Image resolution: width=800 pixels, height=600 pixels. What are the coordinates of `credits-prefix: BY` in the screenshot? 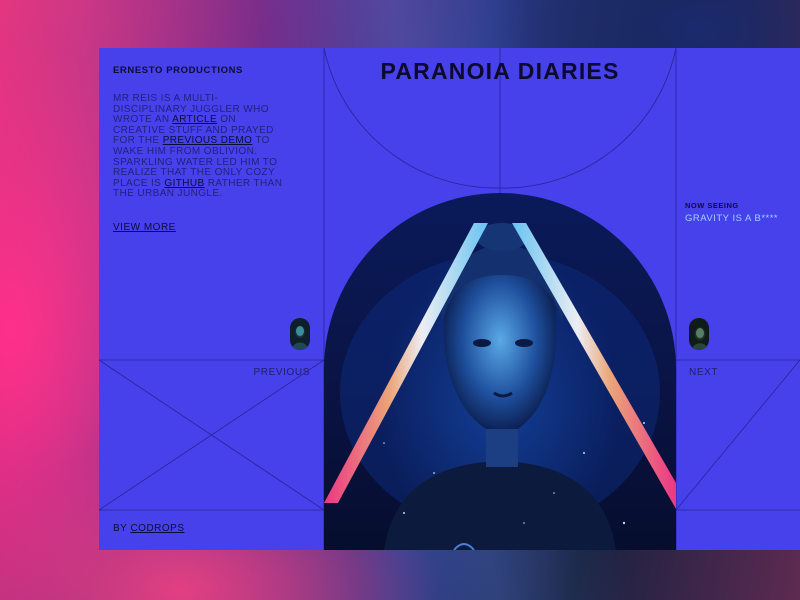 It's located at (122, 528).